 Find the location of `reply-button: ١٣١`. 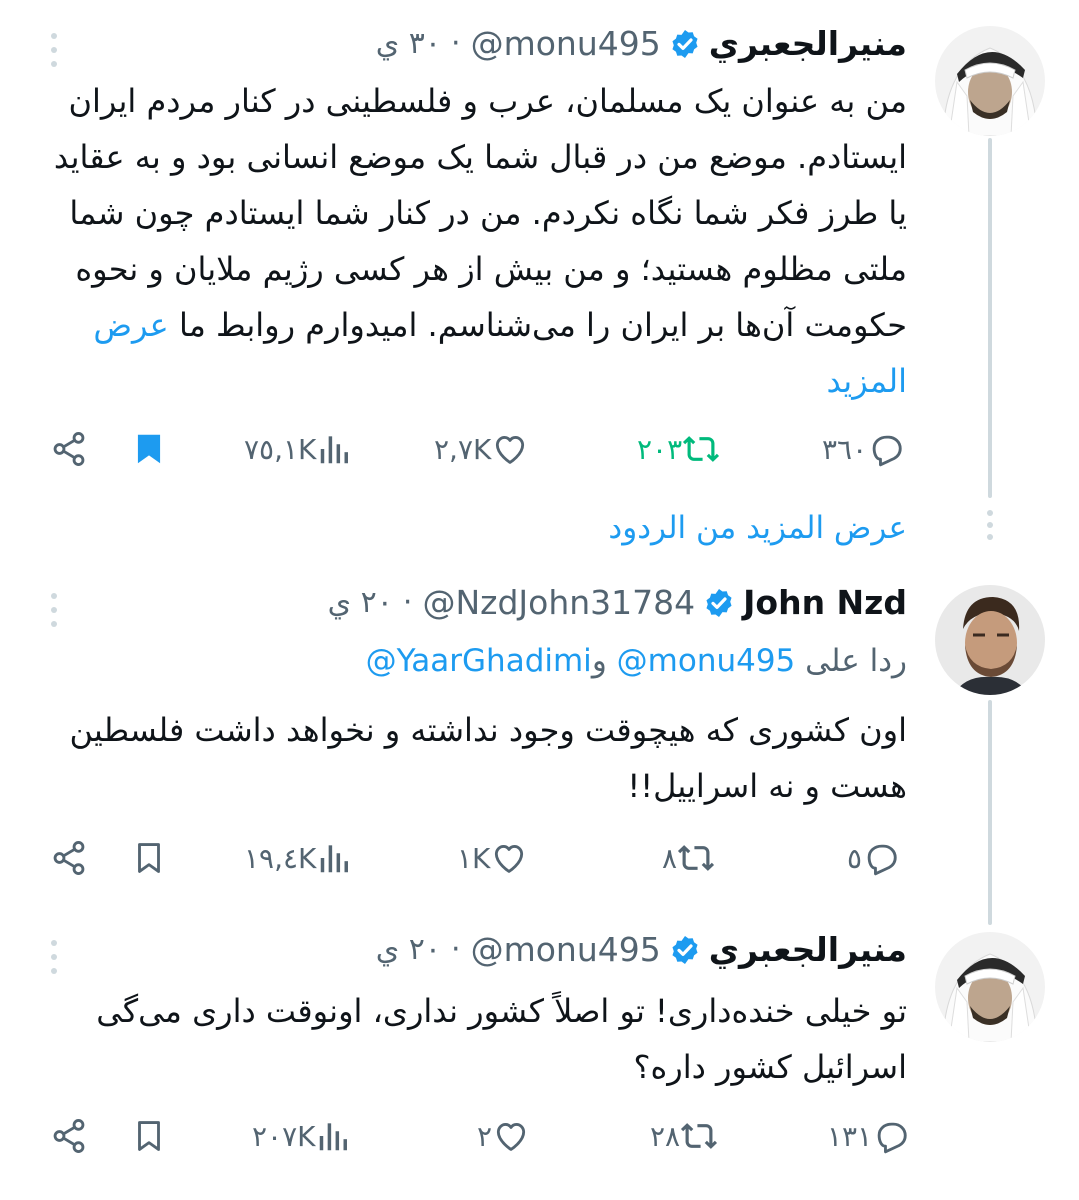

reply-button: ١٣١ is located at coordinates (867, 1136).